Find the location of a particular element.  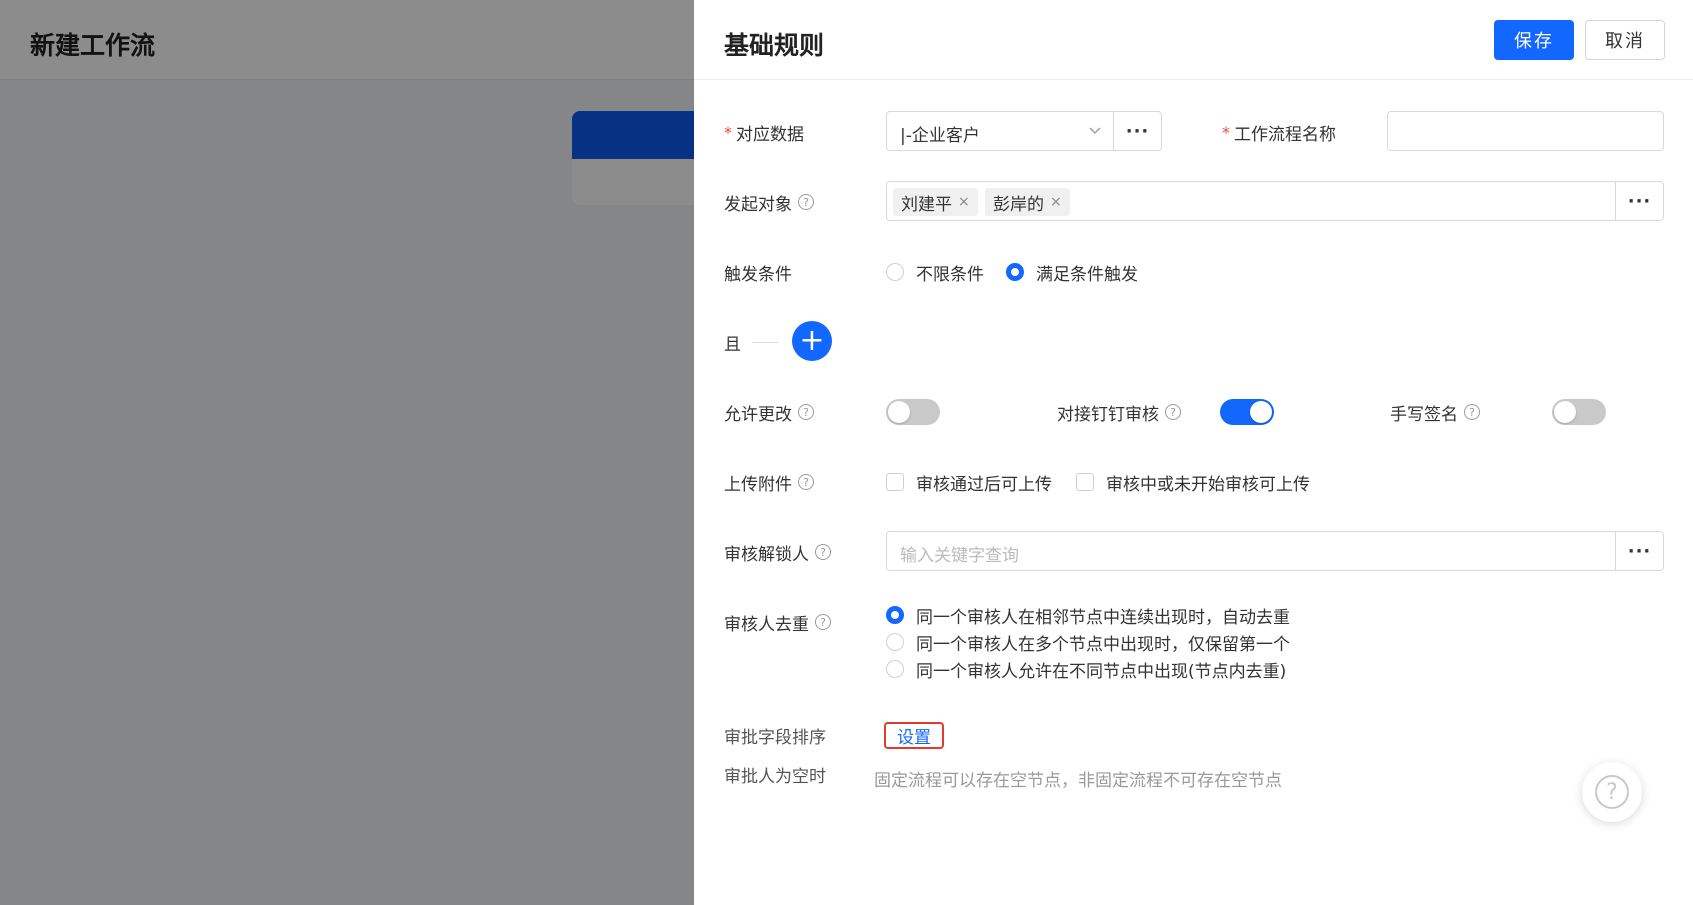

checkbox-label: 审核中或未开始审核可上传 is located at coordinates (1208, 484).